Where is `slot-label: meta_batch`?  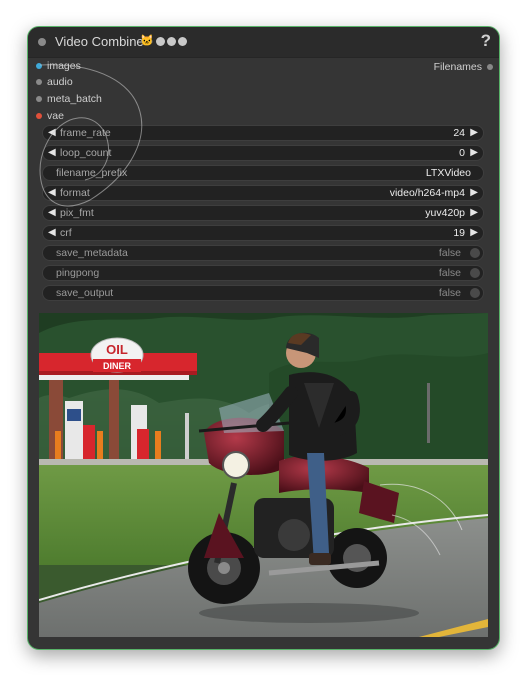
slot-label: meta_batch is located at coordinates (74, 99).